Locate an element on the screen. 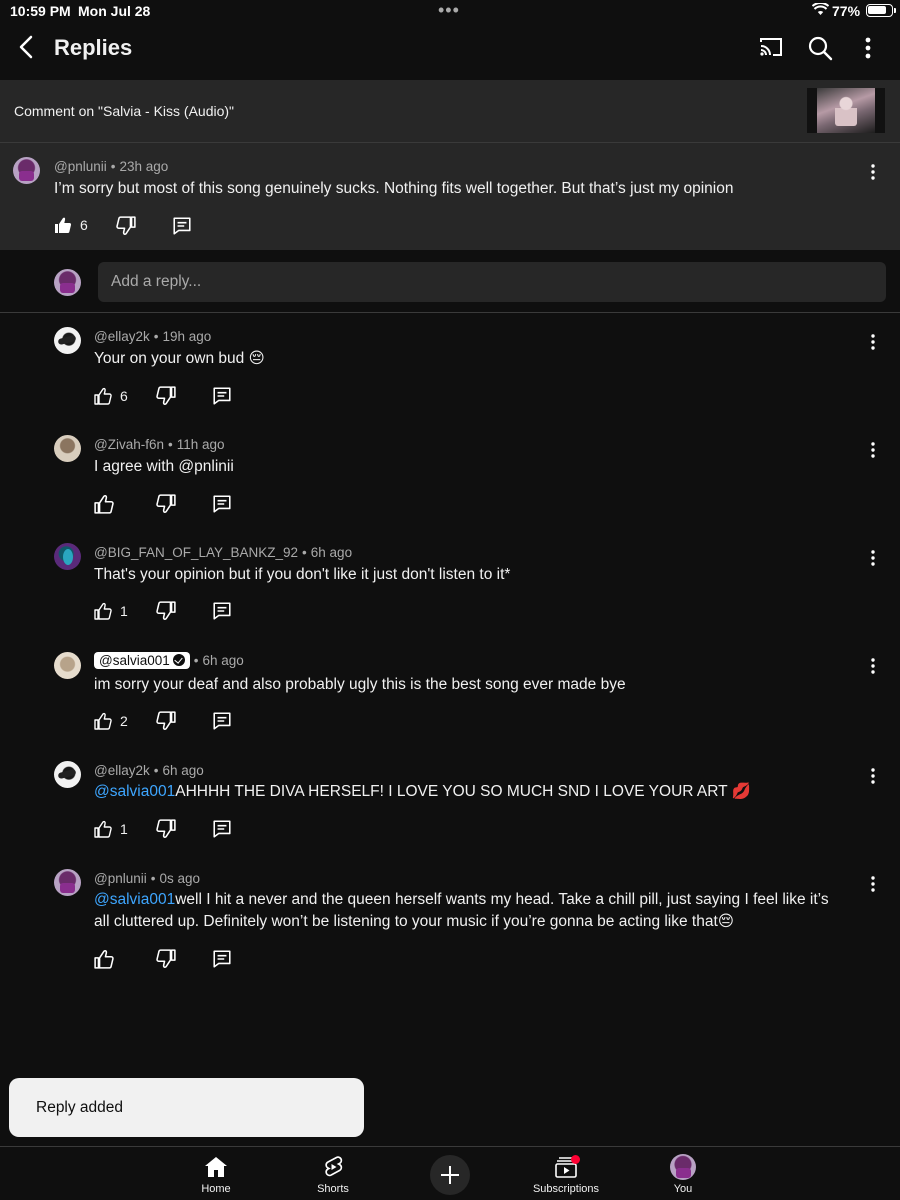 This screenshot has height=1200, width=900. comment-meta: @Zivah-f6n • 11h ago is located at coordinates (159, 444).